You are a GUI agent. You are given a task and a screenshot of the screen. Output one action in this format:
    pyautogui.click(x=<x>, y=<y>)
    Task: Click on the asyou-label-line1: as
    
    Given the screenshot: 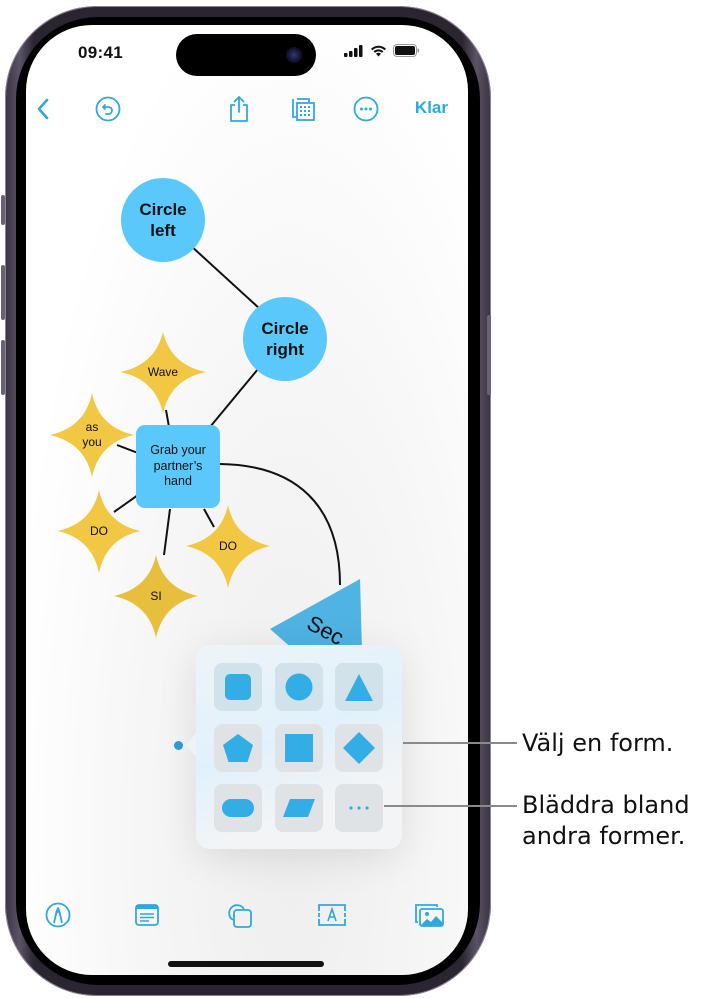 What is the action you would take?
    pyautogui.click(x=92, y=427)
    